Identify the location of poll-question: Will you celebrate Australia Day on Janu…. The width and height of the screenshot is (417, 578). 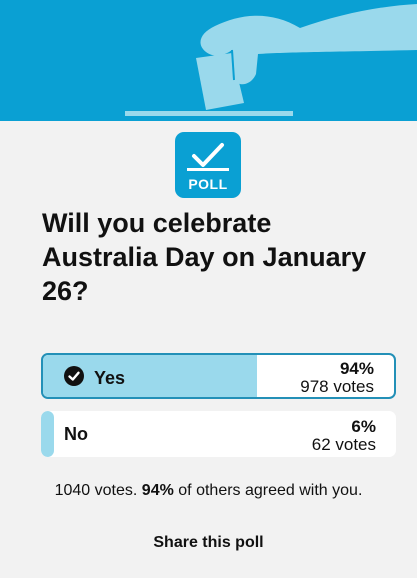
(204, 257).